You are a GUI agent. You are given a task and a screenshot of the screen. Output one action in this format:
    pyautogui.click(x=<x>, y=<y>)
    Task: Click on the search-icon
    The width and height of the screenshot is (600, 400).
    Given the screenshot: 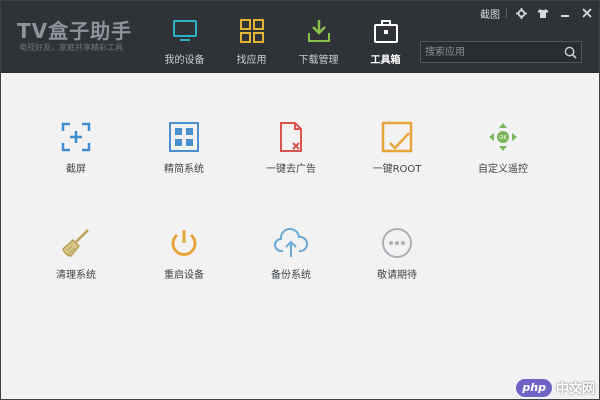 What is the action you would take?
    pyautogui.click(x=570, y=52)
    